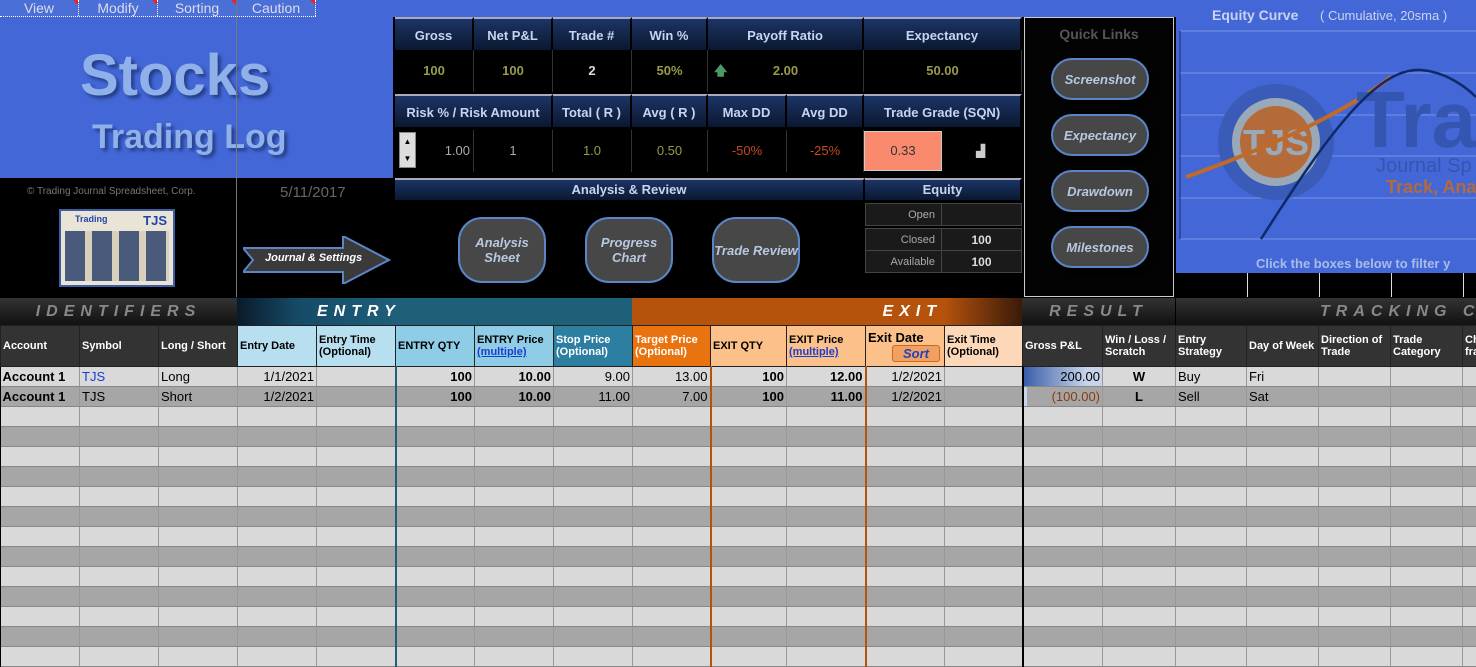  What do you see at coordinates (119, 377) in the screenshot?
I see `table-cell: TJS` at bounding box center [119, 377].